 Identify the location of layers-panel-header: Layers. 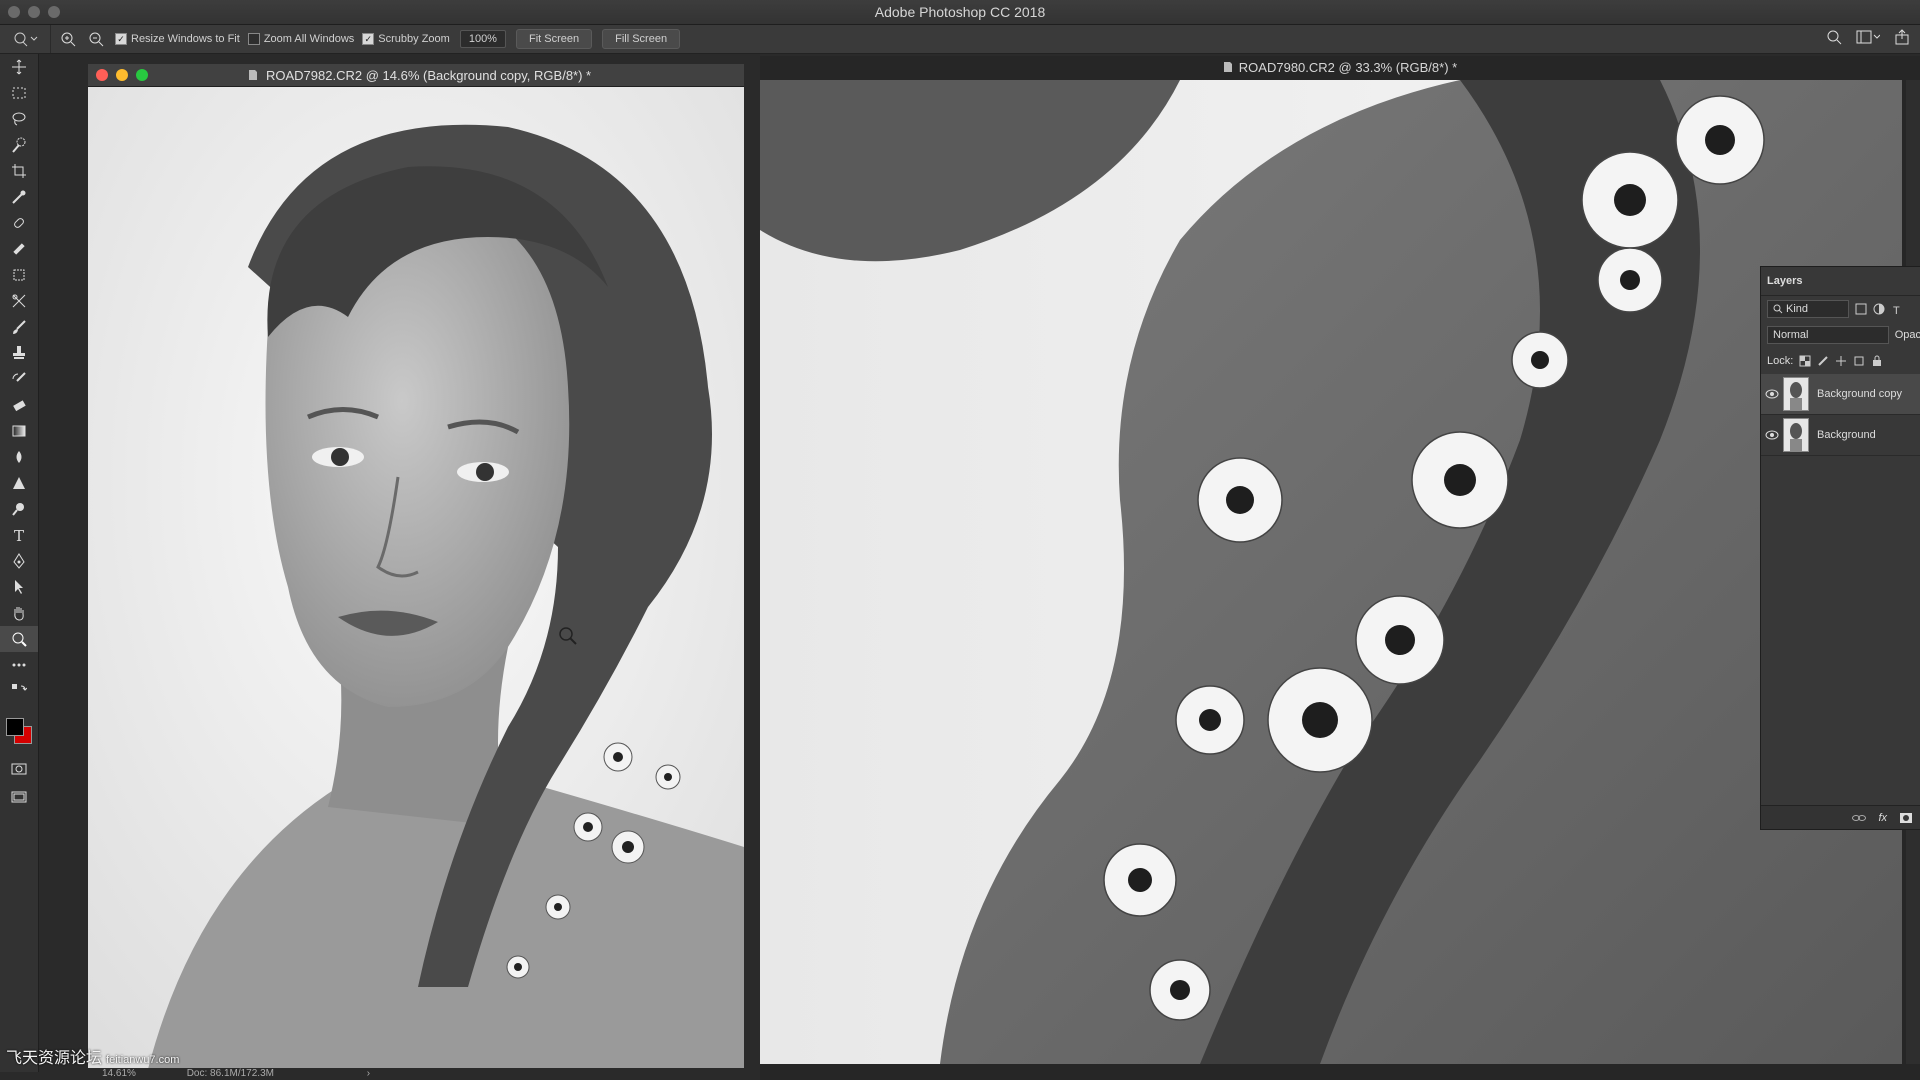
(1840, 281).